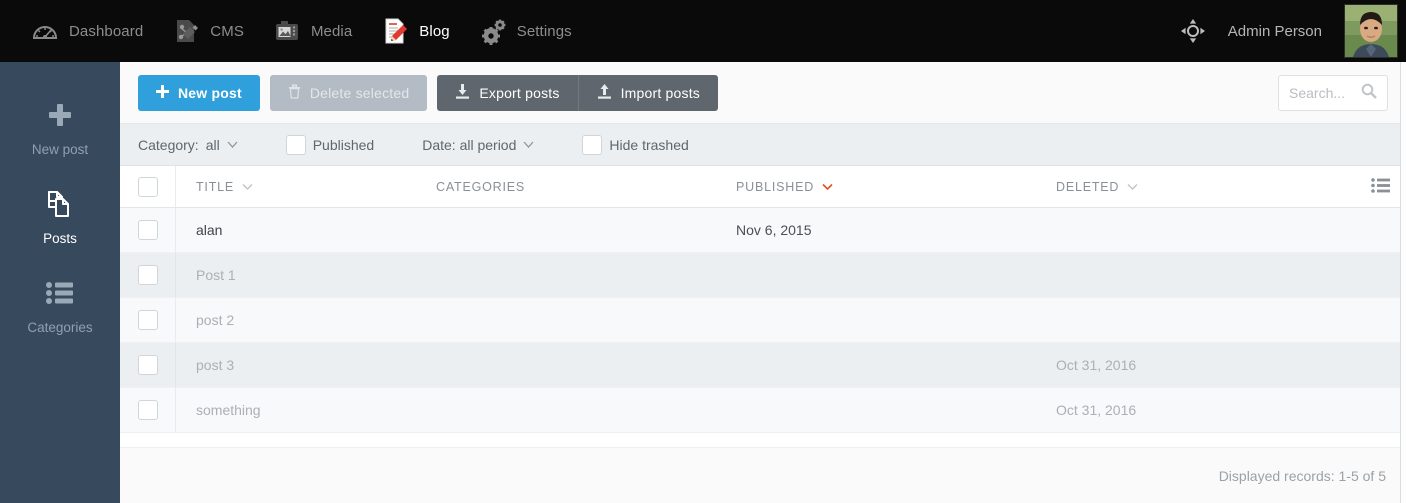 The height and width of the screenshot is (503, 1406). What do you see at coordinates (227, 31) in the screenshot?
I see `nav-label-cms: CMS` at bounding box center [227, 31].